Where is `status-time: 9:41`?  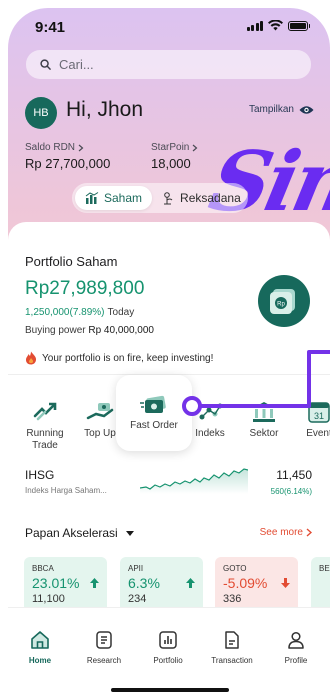 status-time: 9:41 is located at coordinates (50, 27).